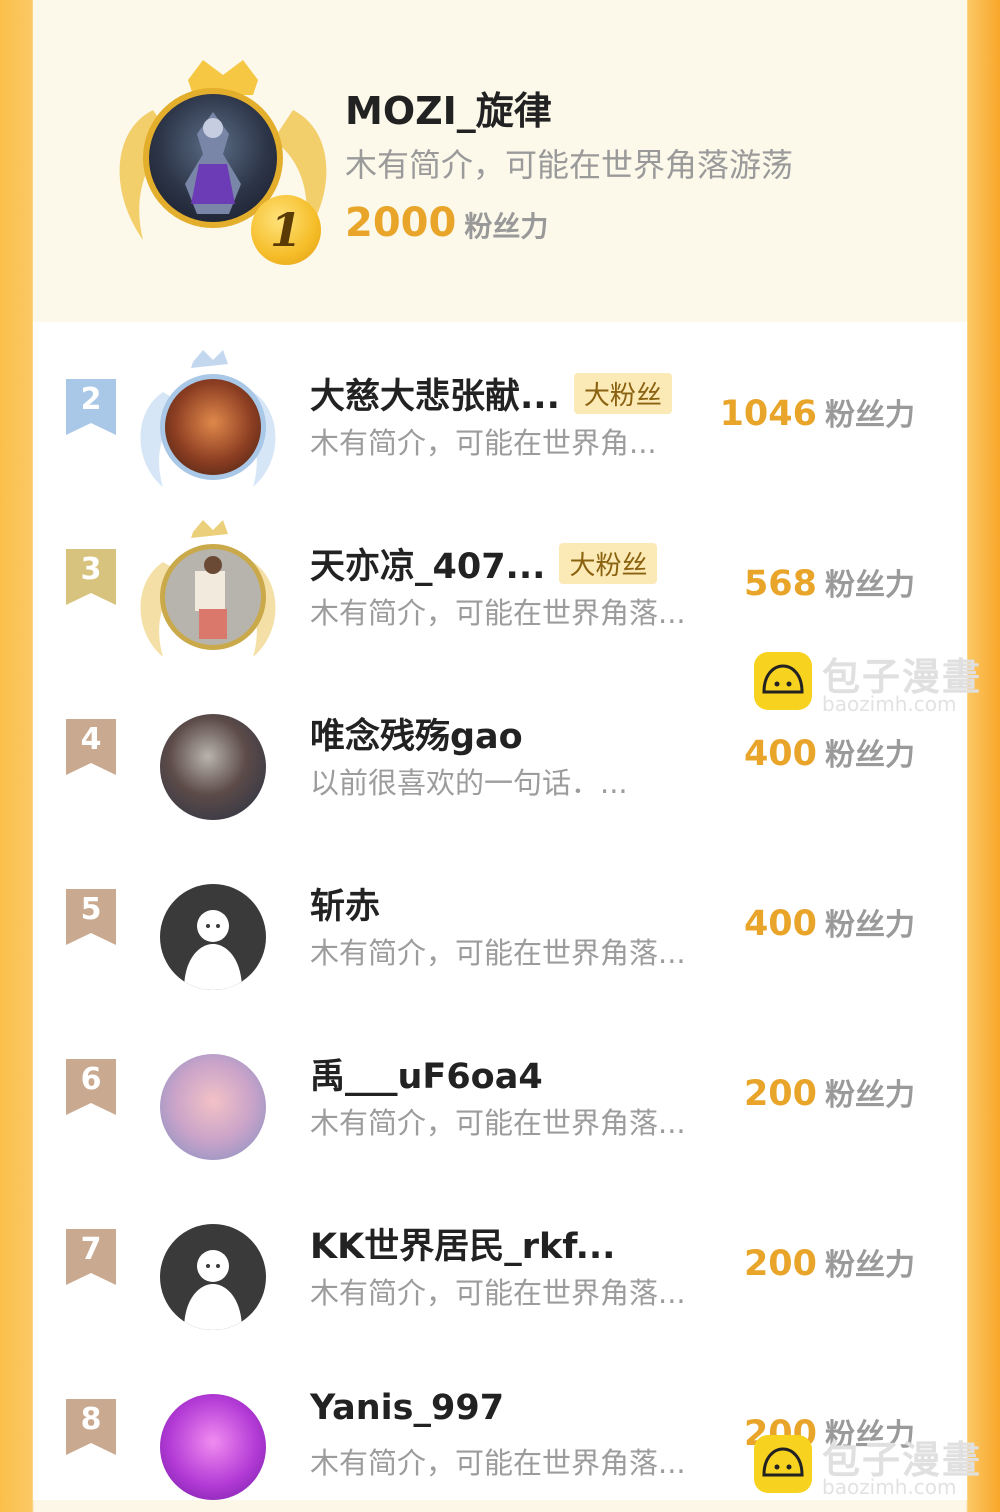  What do you see at coordinates (91, 1079) in the screenshot?
I see `rank-number: 6` at bounding box center [91, 1079].